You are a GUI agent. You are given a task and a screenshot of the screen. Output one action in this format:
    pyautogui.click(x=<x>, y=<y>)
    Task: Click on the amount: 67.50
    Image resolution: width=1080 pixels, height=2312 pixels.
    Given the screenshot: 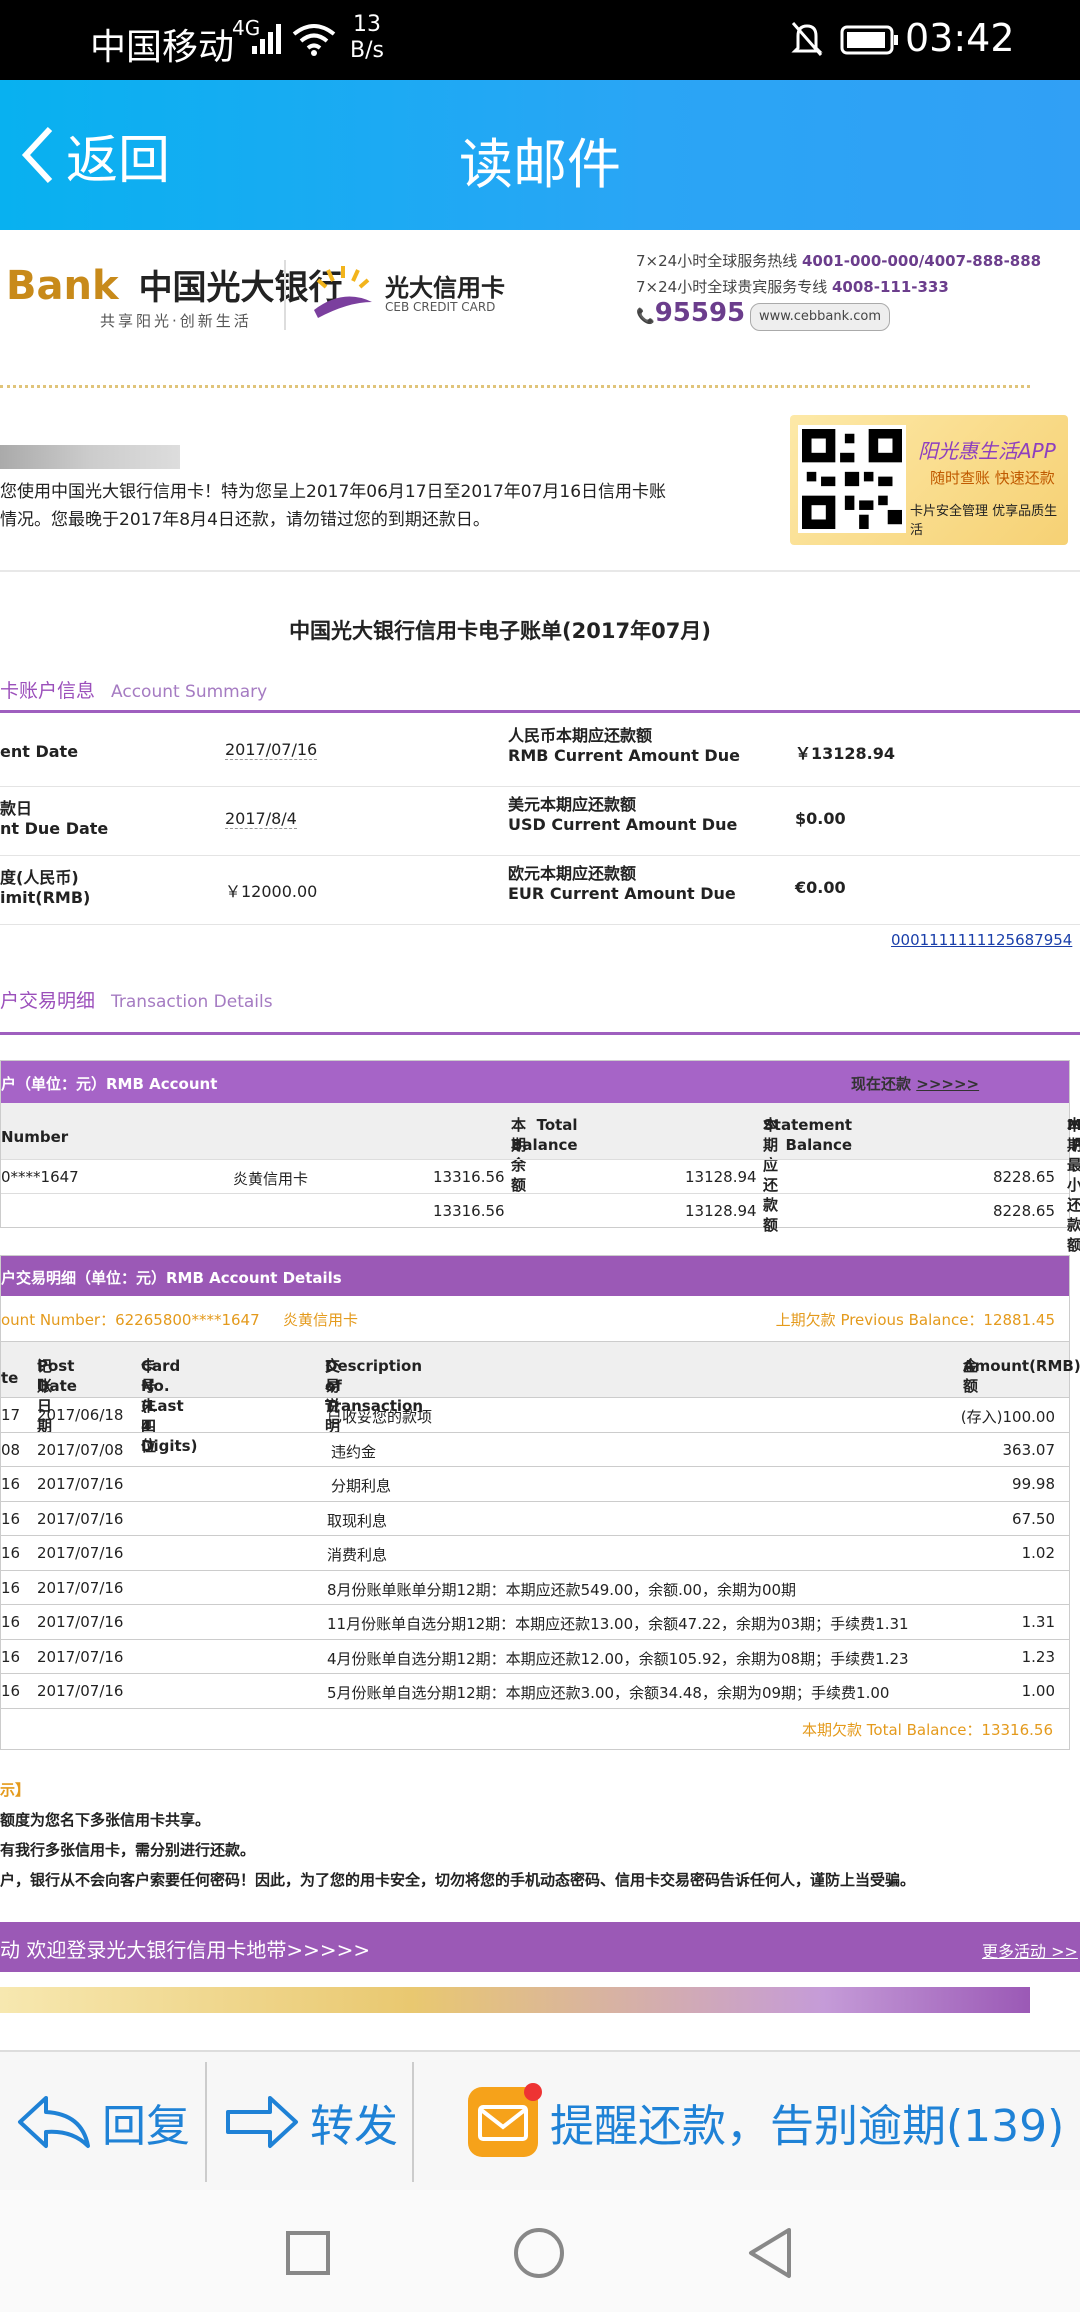 What is the action you would take?
    pyautogui.click(x=1033, y=1518)
    